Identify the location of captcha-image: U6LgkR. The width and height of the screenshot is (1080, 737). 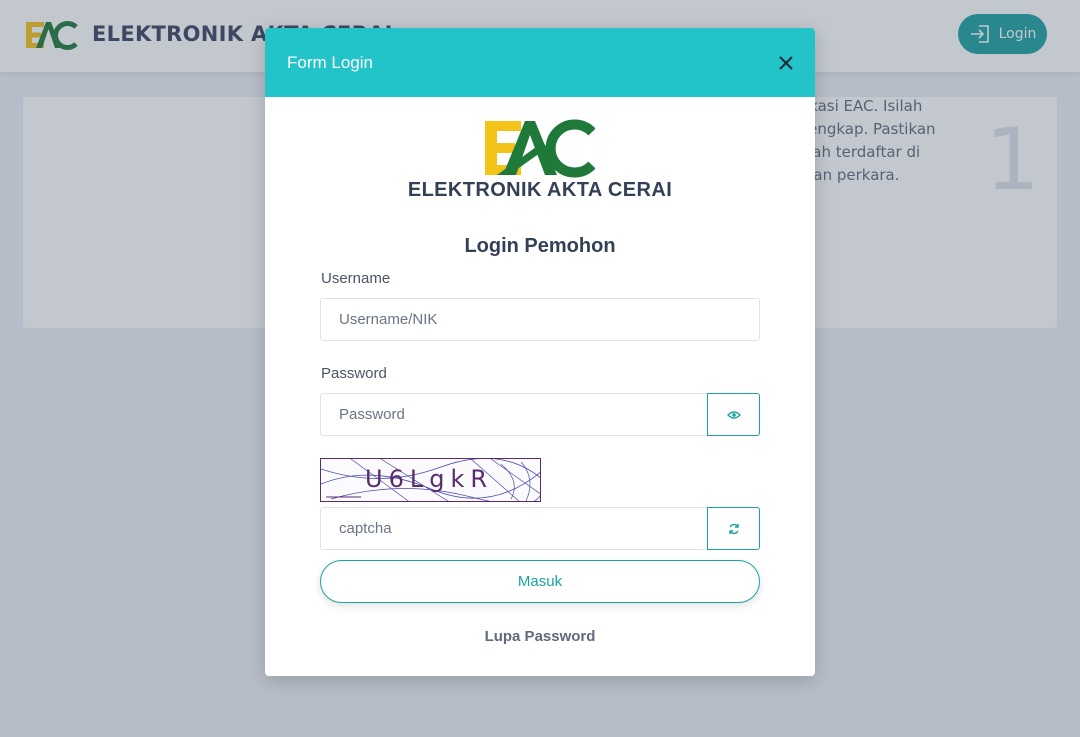
(430, 480).